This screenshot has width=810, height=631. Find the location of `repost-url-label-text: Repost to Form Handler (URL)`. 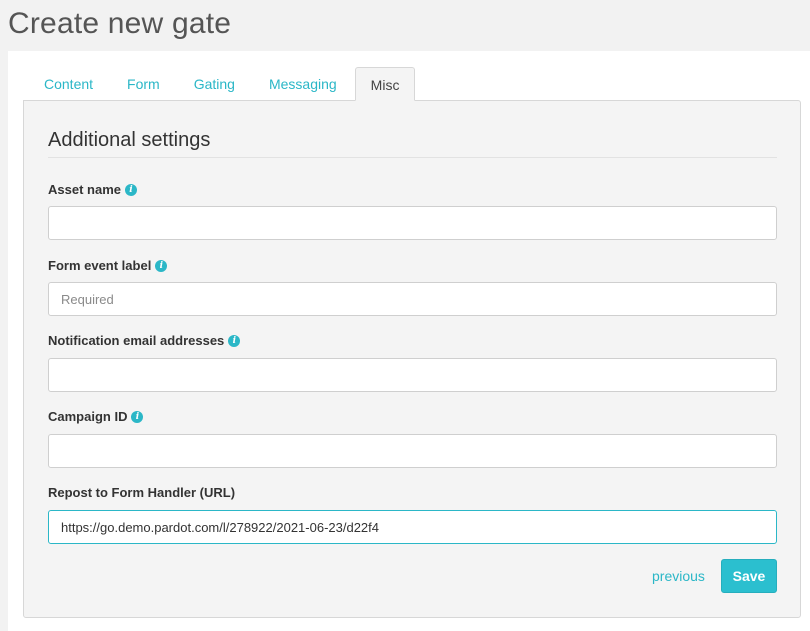

repost-url-label-text: Repost to Form Handler (URL) is located at coordinates (142, 492).